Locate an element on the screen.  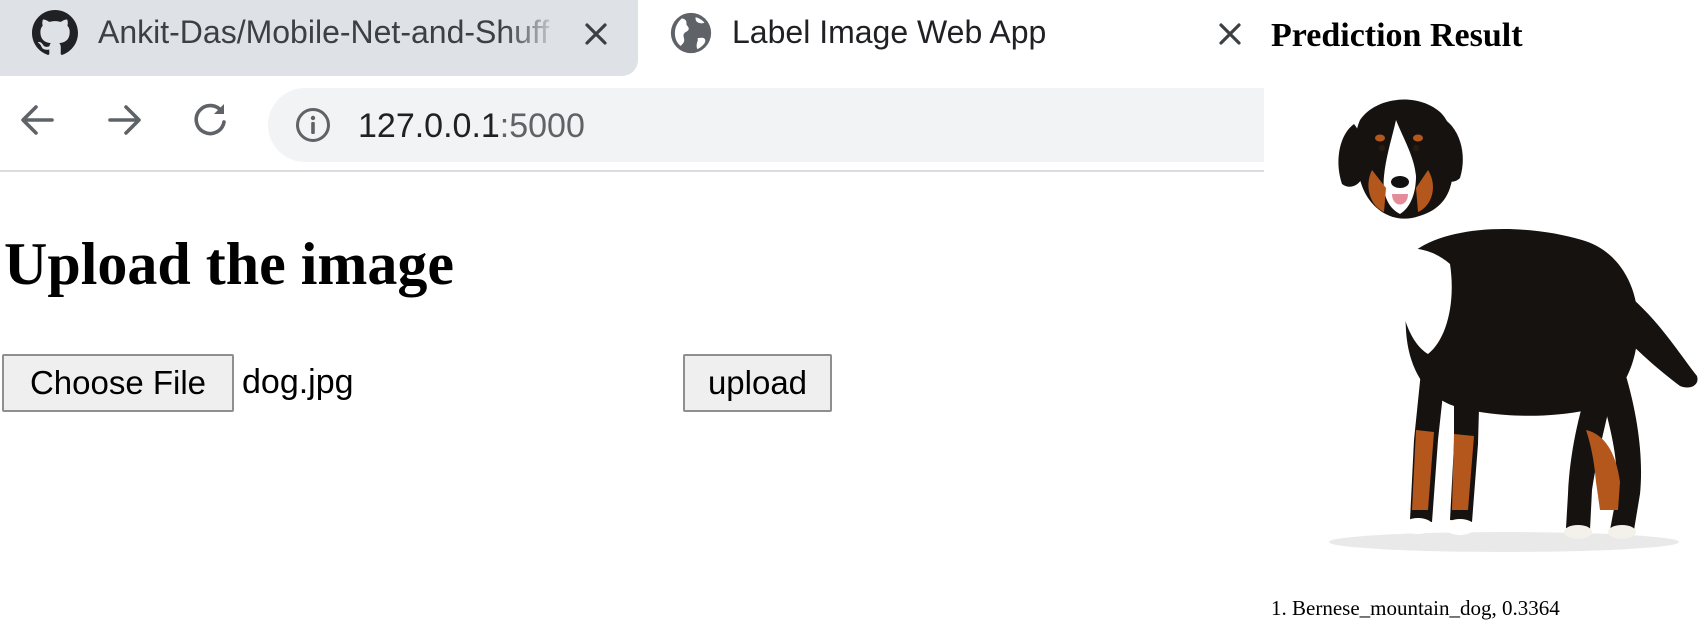
tab-title: Label Image Web App is located at coordinates (889, 32).